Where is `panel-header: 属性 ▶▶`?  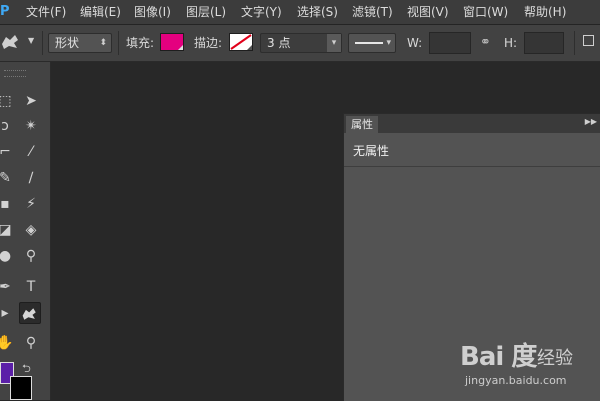 panel-header: 属性 ▶▶ is located at coordinates (472, 123).